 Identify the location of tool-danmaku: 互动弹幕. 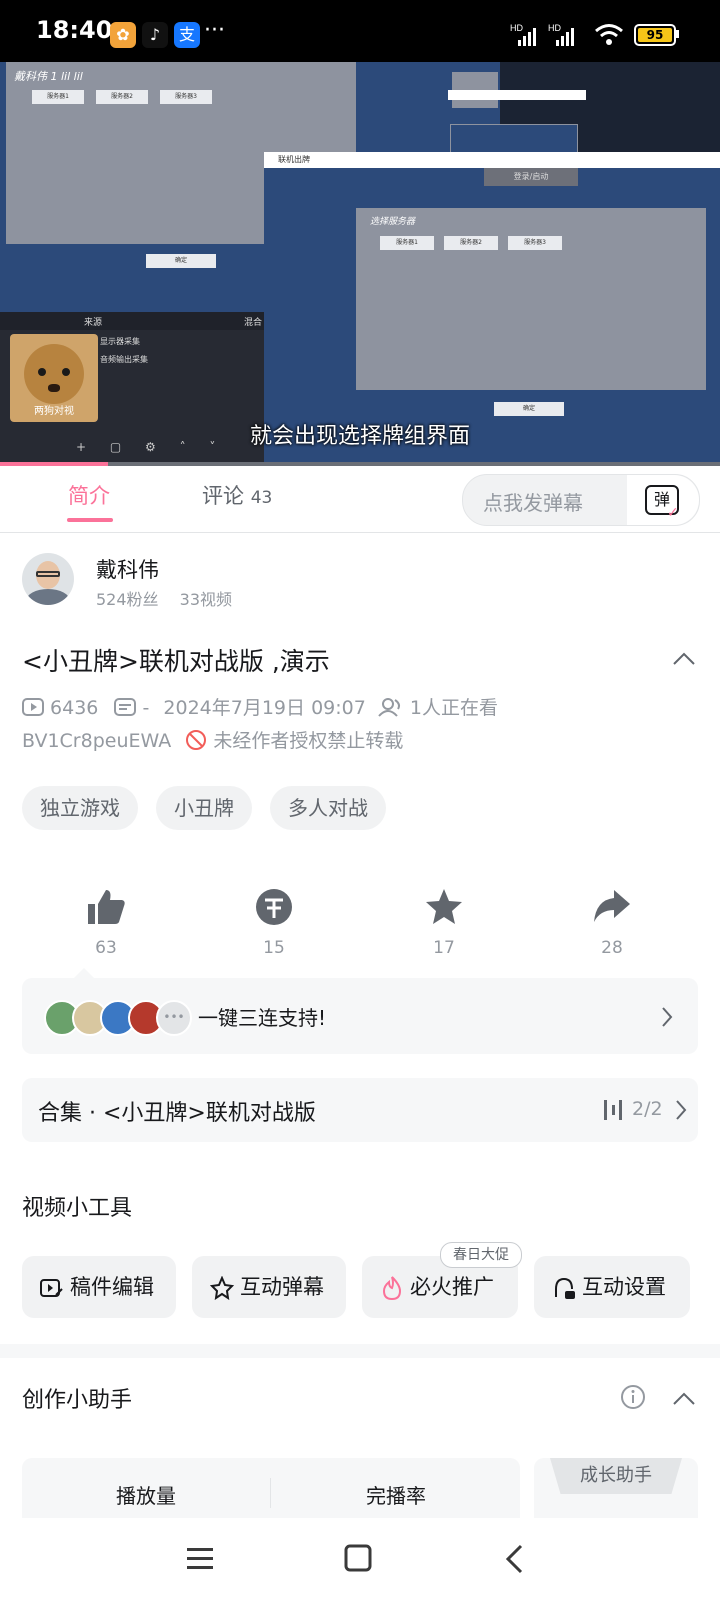
(269, 1287).